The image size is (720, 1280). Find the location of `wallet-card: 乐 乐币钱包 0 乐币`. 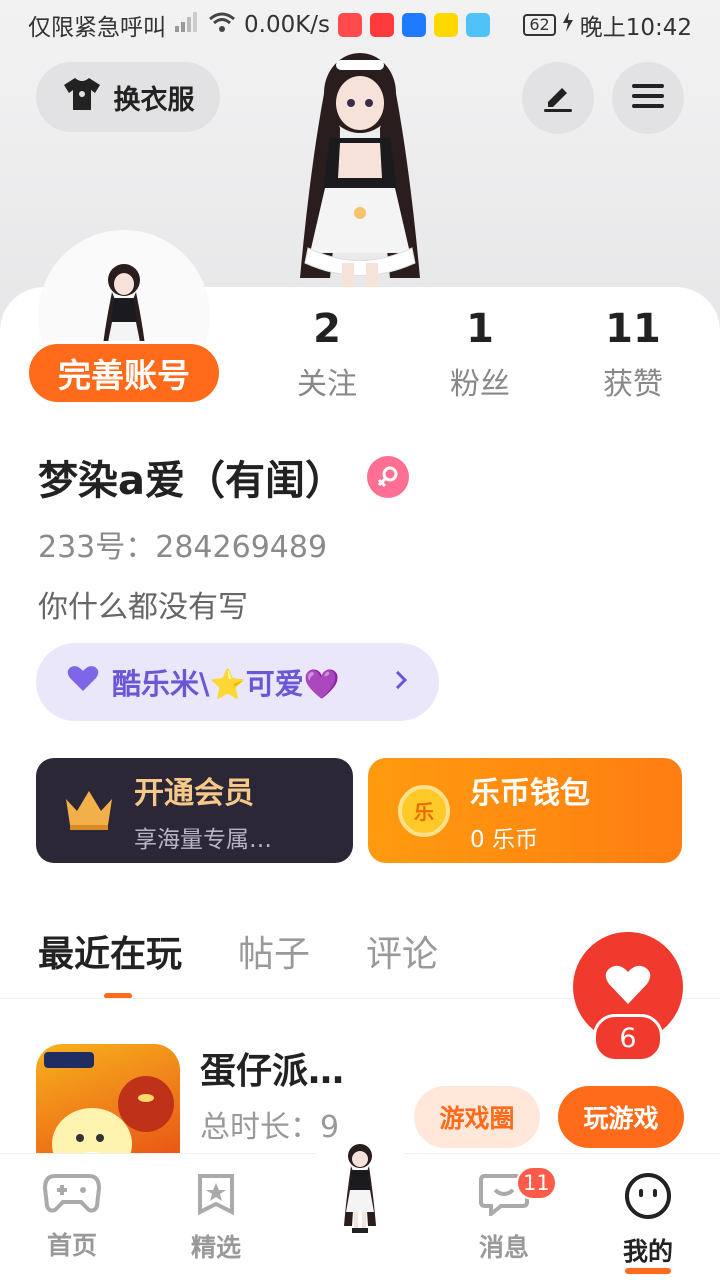

wallet-card: 乐 乐币钱包 0 乐币 is located at coordinates (525, 810).